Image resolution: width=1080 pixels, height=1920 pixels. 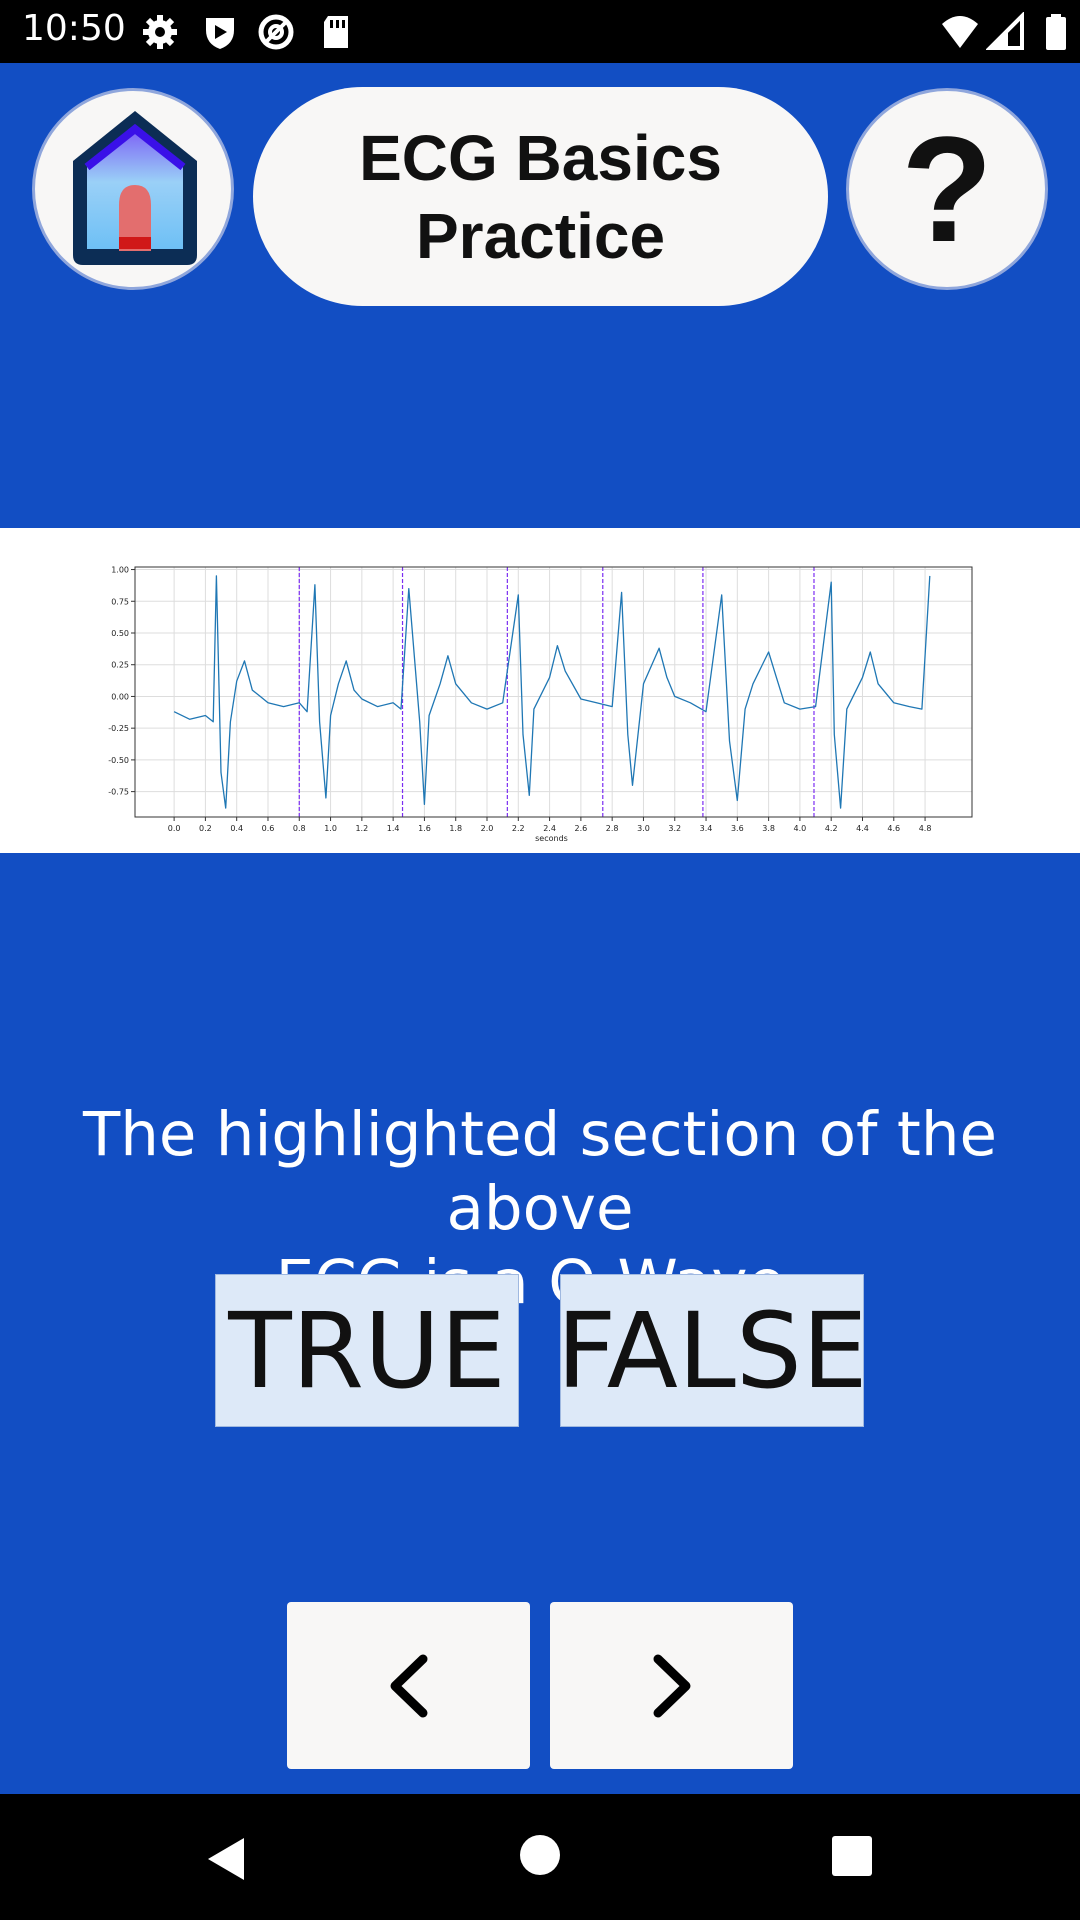 I want to click on help-label: ?, so click(x=947, y=188).